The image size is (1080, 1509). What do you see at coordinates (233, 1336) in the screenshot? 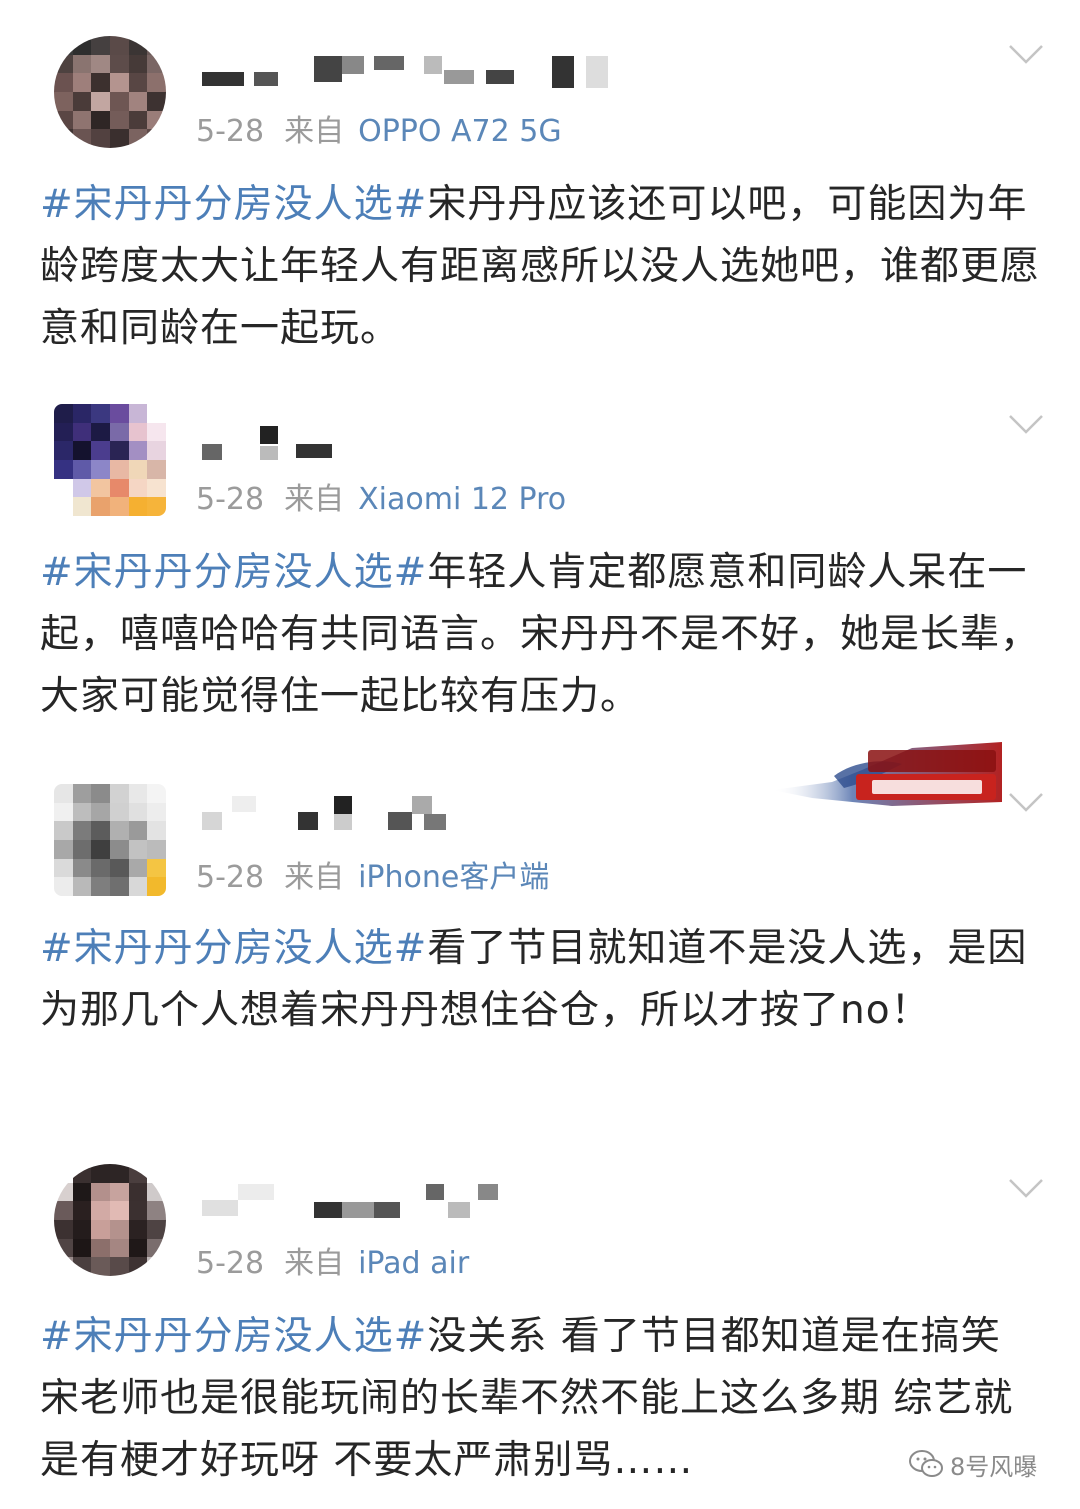
I see `topic-link: #宋丹丹分房没人选#` at bounding box center [233, 1336].